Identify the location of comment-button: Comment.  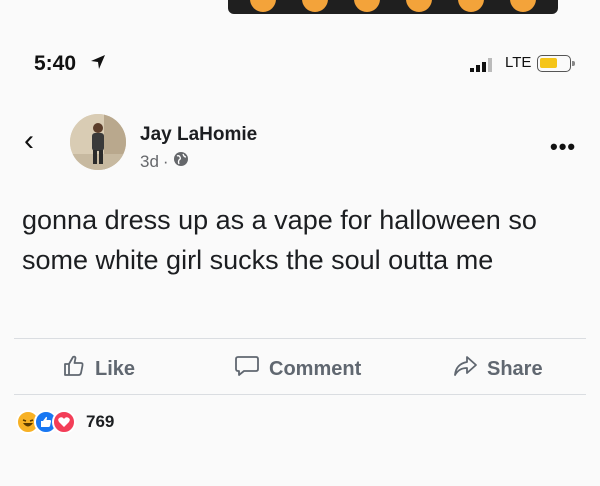
(297, 369).